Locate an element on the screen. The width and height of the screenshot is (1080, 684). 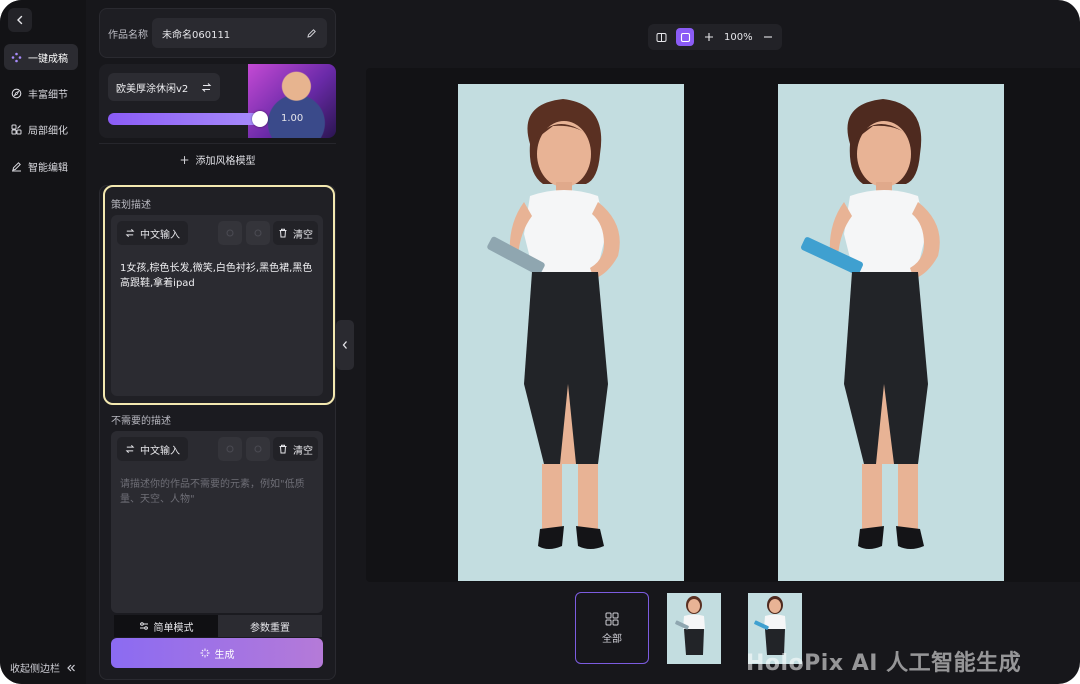
split-view-icon is located at coordinates (661, 37).